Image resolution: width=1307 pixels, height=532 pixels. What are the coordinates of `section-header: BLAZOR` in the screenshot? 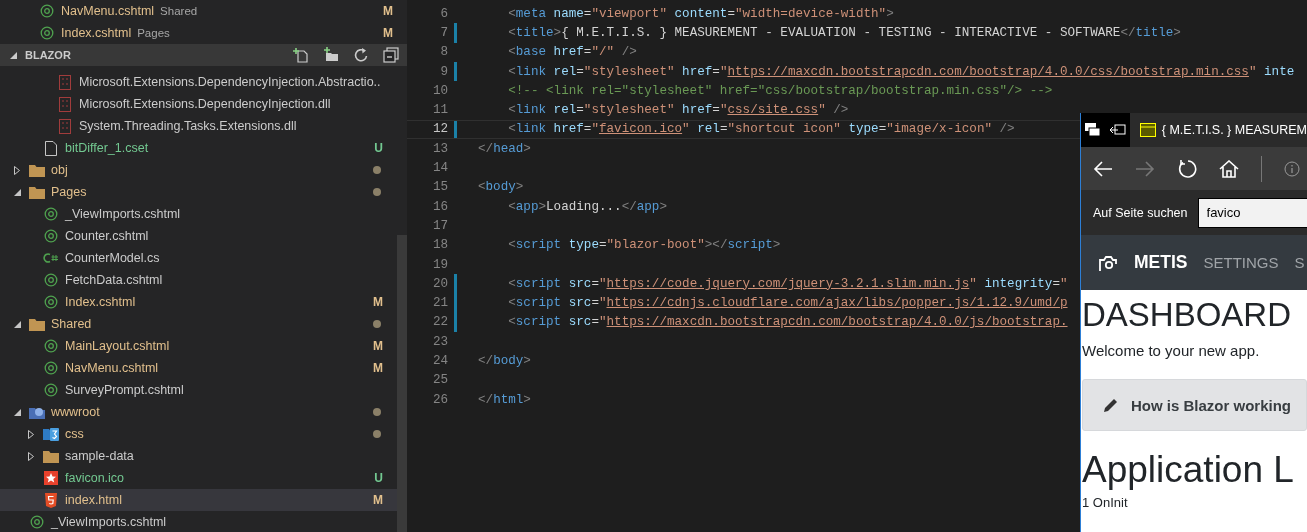 It's located at (203, 55).